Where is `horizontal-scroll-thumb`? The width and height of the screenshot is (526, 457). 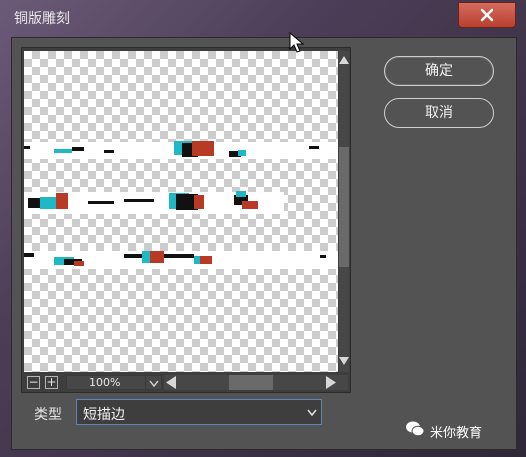 horizontal-scroll-thumb is located at coordinates (251, 382).